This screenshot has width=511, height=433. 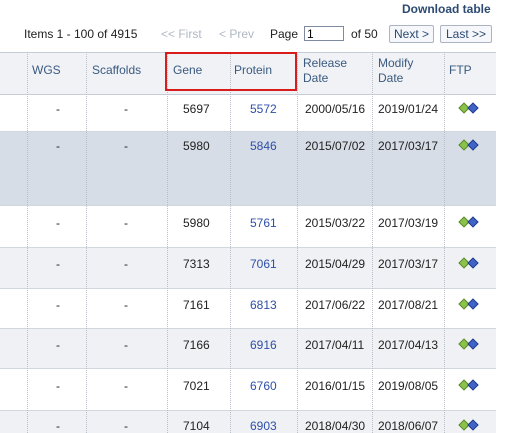 I want to click on table-row: - - 7166 6916 2017/04/11 2017/04/13, so click(x=248, y=349).